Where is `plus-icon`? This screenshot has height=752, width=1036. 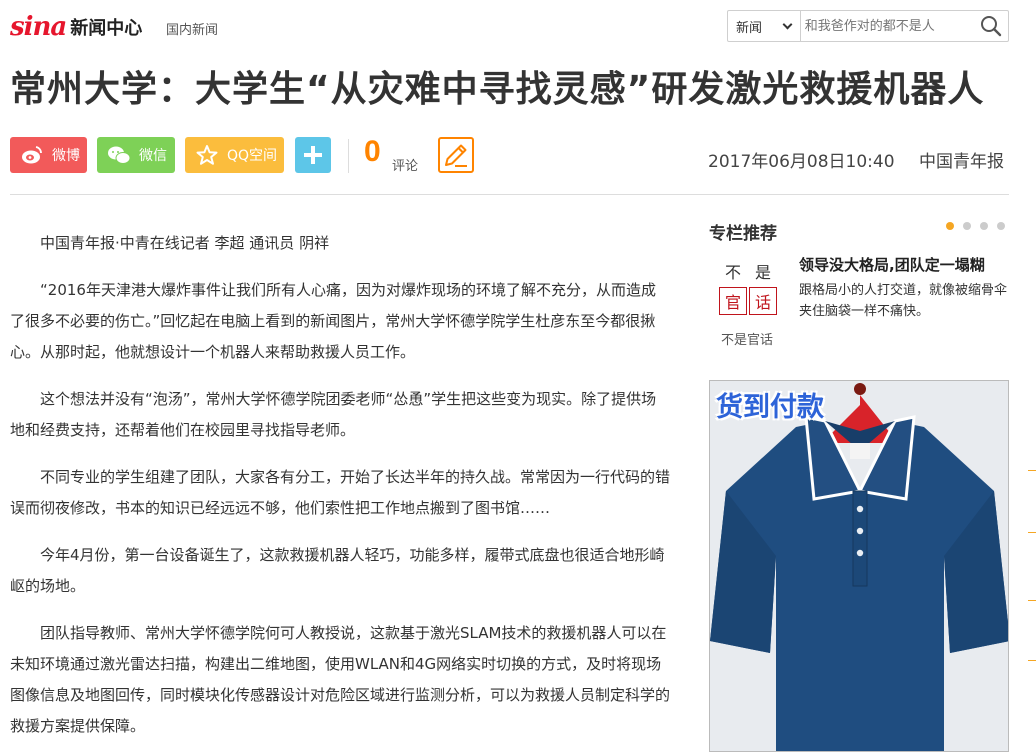
plus-icon is located at coordinates (313, 155).